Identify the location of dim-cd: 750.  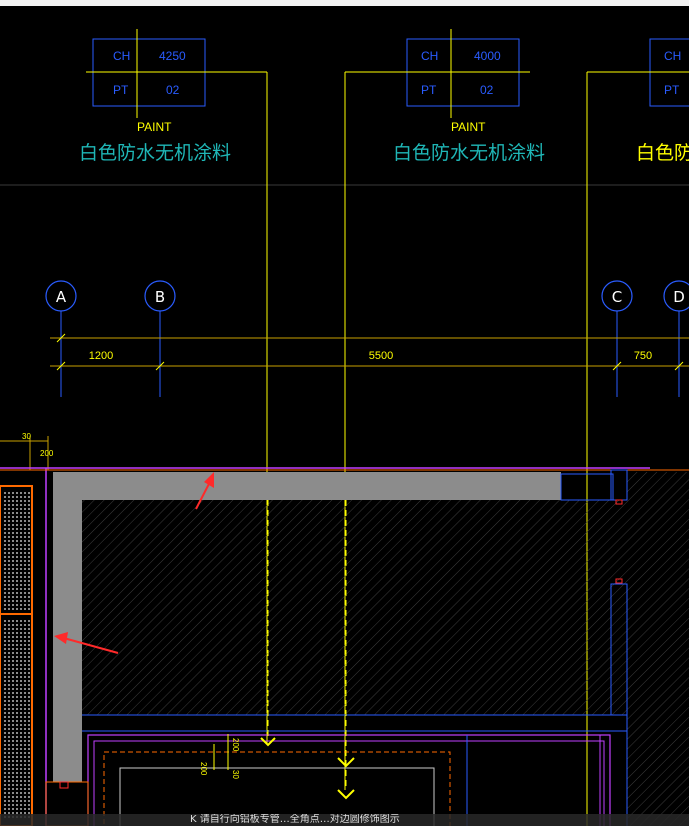
(643, 356).